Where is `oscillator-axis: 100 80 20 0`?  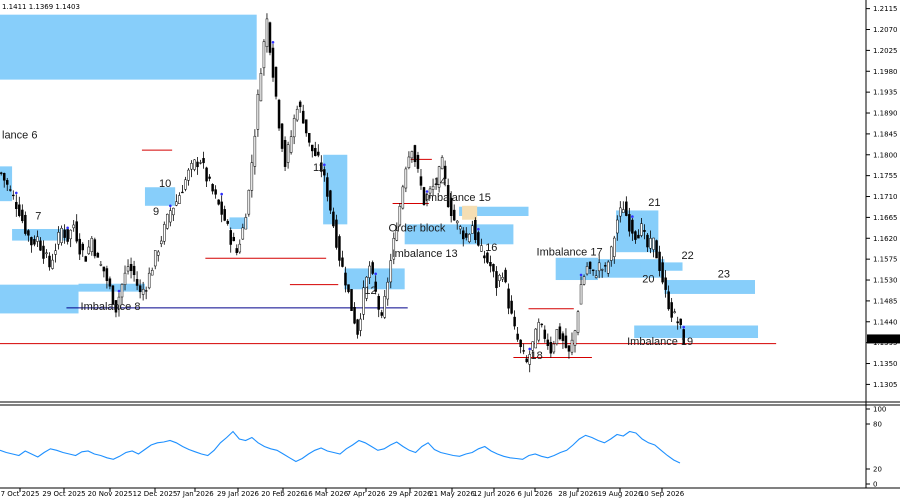
oscillator-axis: 100 80 20 0 is located at coordinates (876, 447).